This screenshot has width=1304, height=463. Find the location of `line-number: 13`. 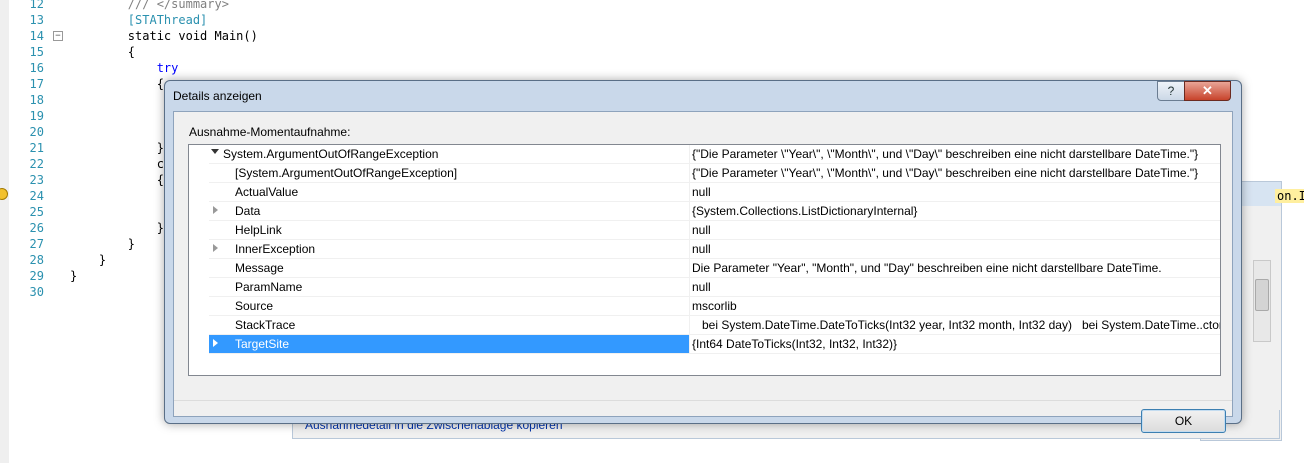

line-number: 13 is located at coordinates (36, 20).